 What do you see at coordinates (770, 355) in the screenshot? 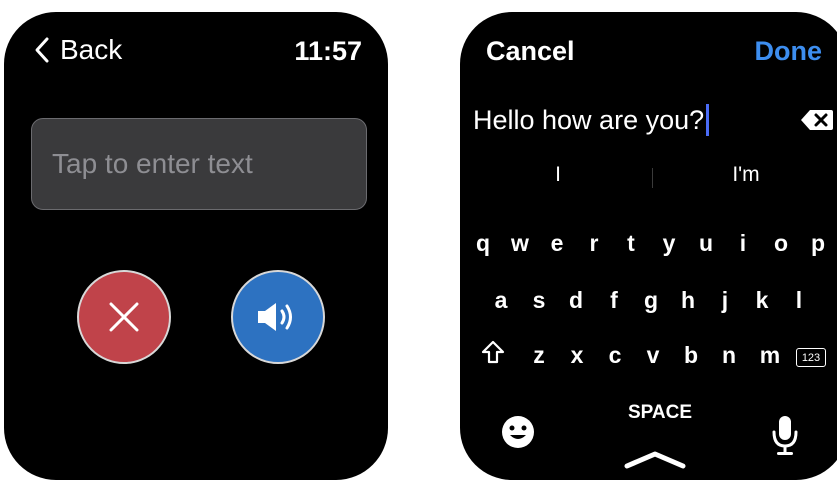
I see `key-m: m` at bounding box center [770, 355].